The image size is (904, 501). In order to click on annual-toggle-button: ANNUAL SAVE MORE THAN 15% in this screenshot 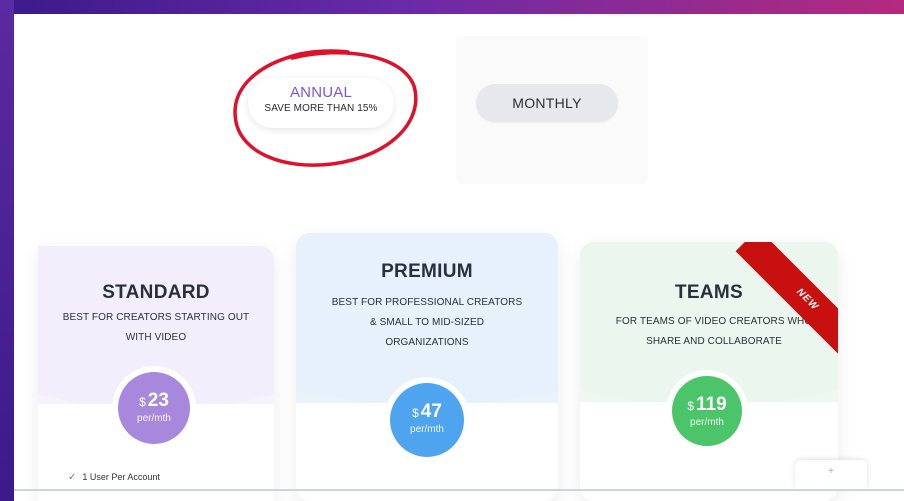, I will do `click(321, 103)`.